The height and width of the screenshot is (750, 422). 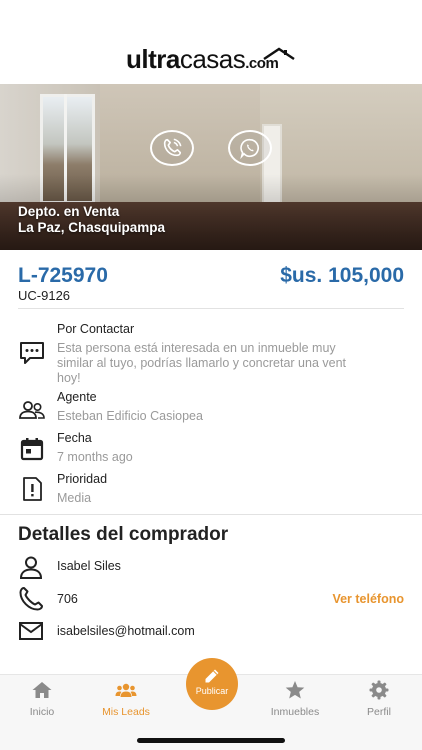 I want to click on tab-inmuebles: Inmuebles, so click(x=295, y=699).